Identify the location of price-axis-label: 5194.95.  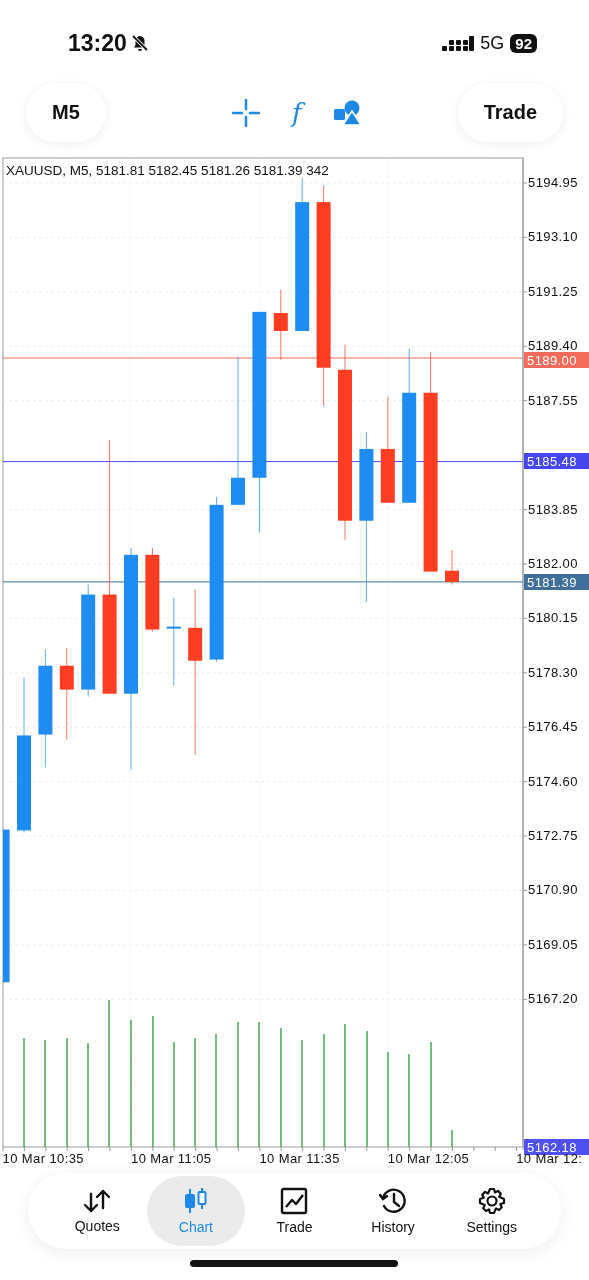
(553, 182).